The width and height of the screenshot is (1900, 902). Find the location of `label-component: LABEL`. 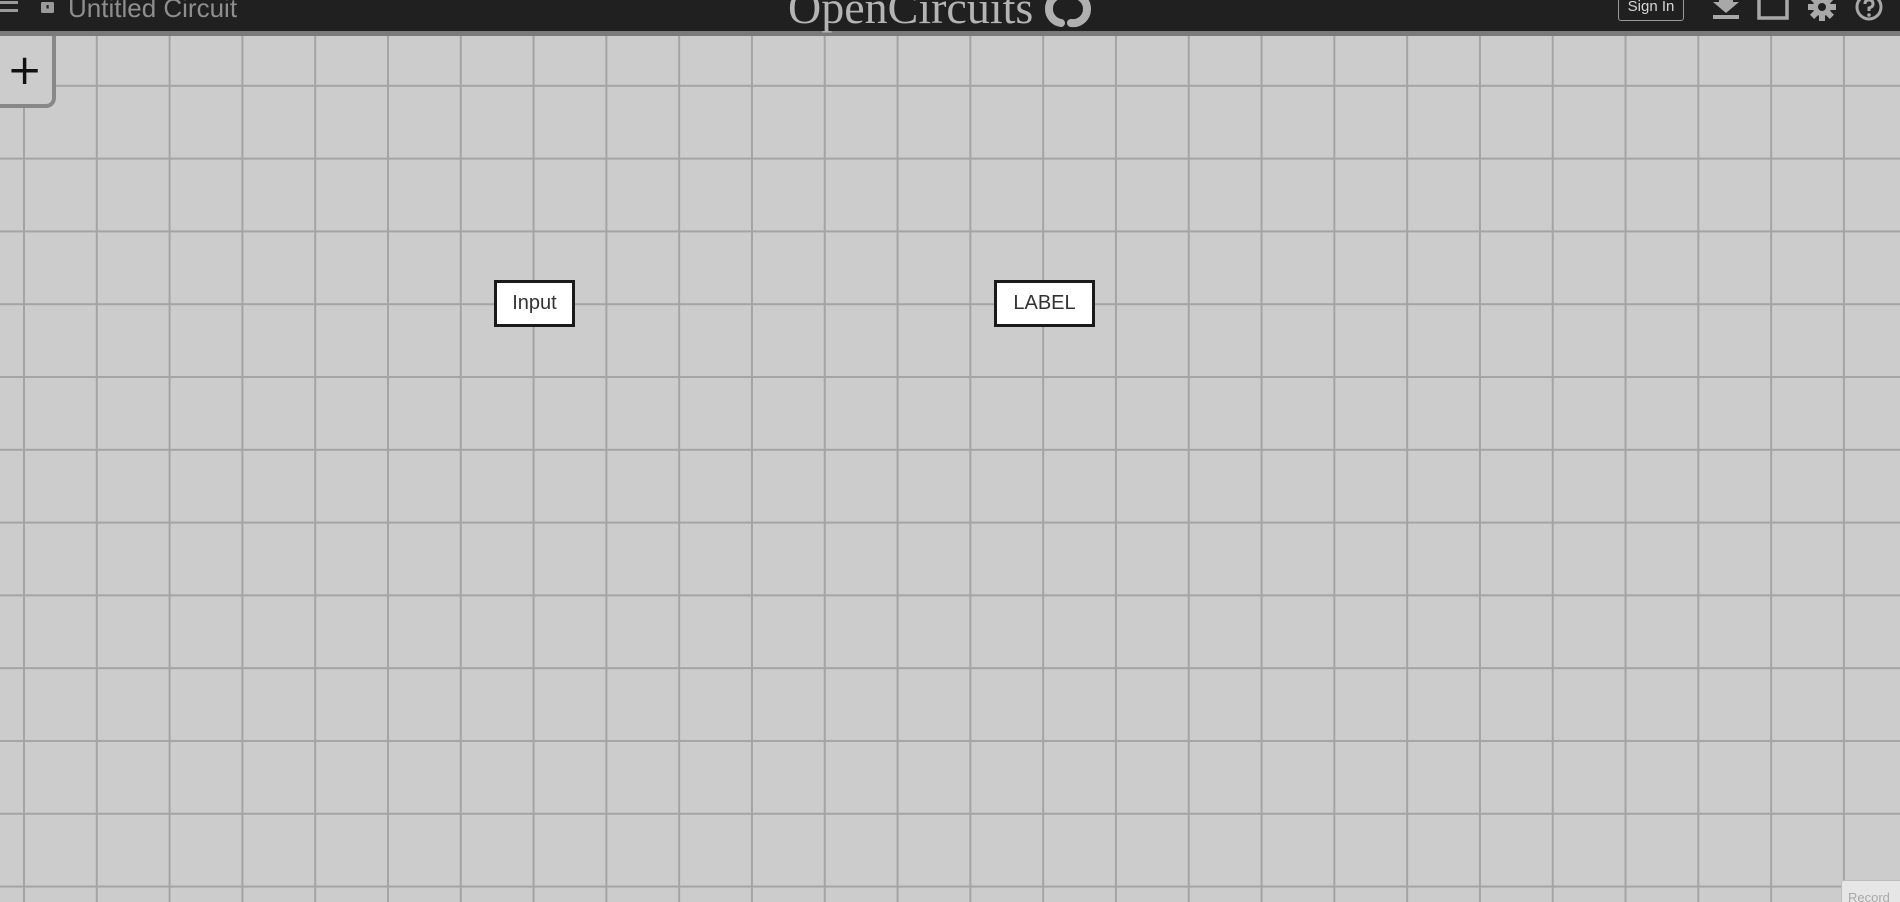

label-component: LABEL is located at coordinates (1044, 303).